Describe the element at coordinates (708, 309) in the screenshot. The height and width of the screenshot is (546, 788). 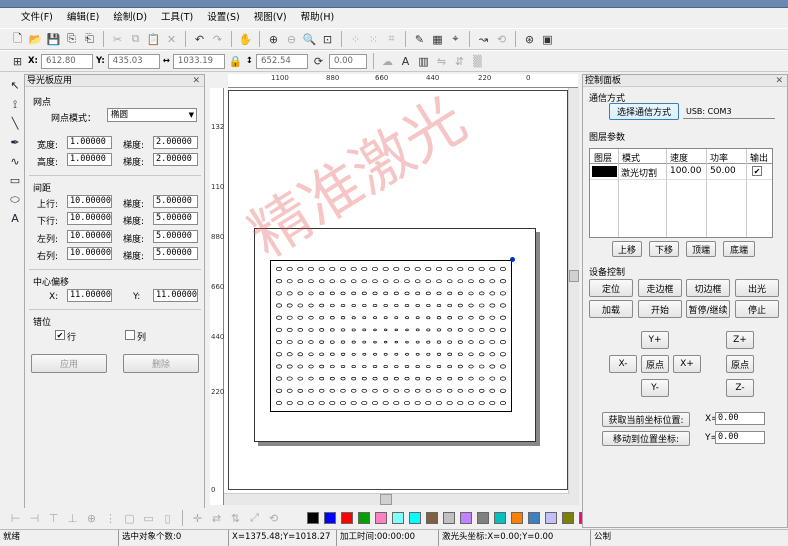
I see `pause-resume-button: 暂停/继续` at that location.